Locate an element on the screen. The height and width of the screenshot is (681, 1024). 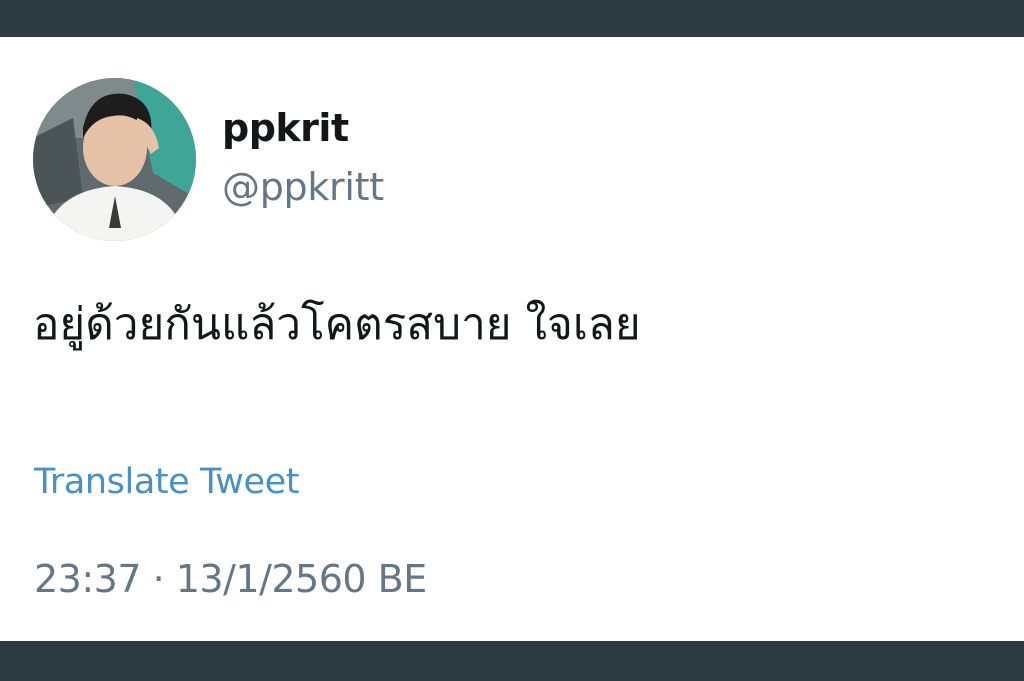
avatar is located at coordinates (114, 159).